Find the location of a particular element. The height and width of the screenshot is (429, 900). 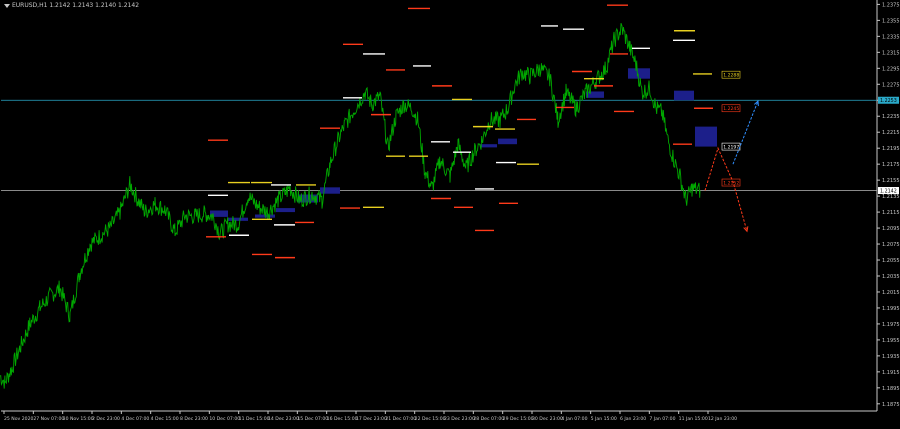

x-tick-label: 21 Dec 07:00 is located at coordinates (400, 419).